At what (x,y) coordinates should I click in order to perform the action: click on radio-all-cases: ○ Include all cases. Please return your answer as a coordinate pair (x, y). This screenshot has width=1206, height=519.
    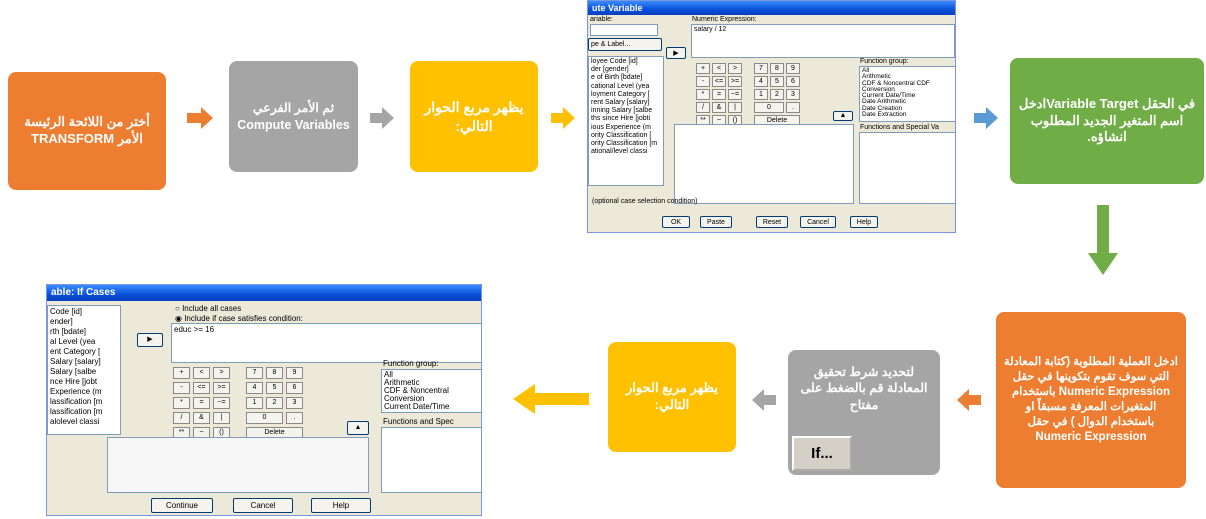
    Looking at the image, I should click on (208, 308).